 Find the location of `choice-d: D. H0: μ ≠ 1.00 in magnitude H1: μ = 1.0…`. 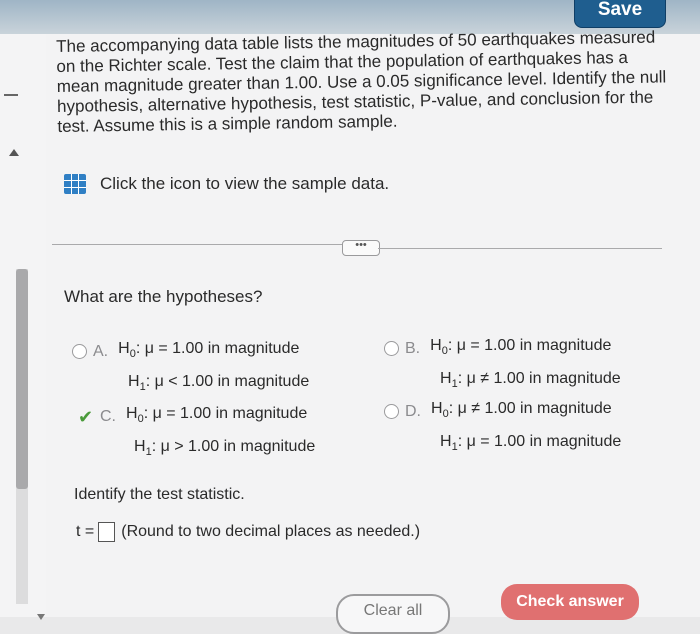

choice-d: D. H0: μ ≠ 1.00 in magnitude H1: μ = 1.0… is located at coordinates (502, 428).